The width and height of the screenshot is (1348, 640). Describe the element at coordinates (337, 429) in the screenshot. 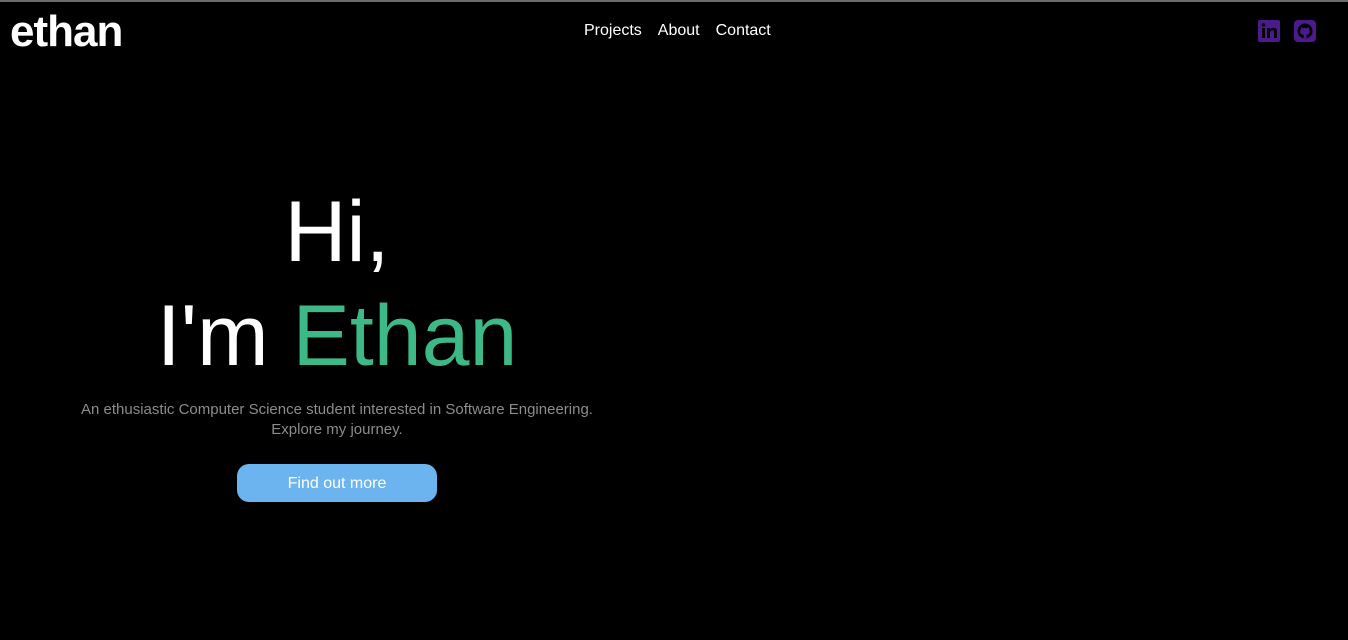

I see `hero-tagline-line-2: Explore my journey.` at that location.